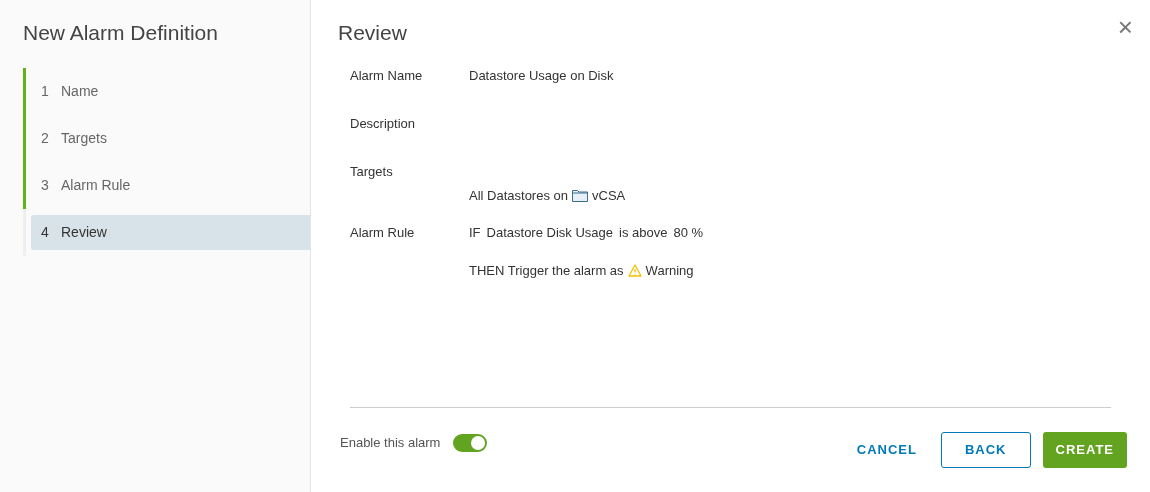 The height and width of the screenshot is (492, 1150). Describe the element at coordinates (390, 443) in the screenshot. I see `toggle-label: Enable this alarm` at that location.